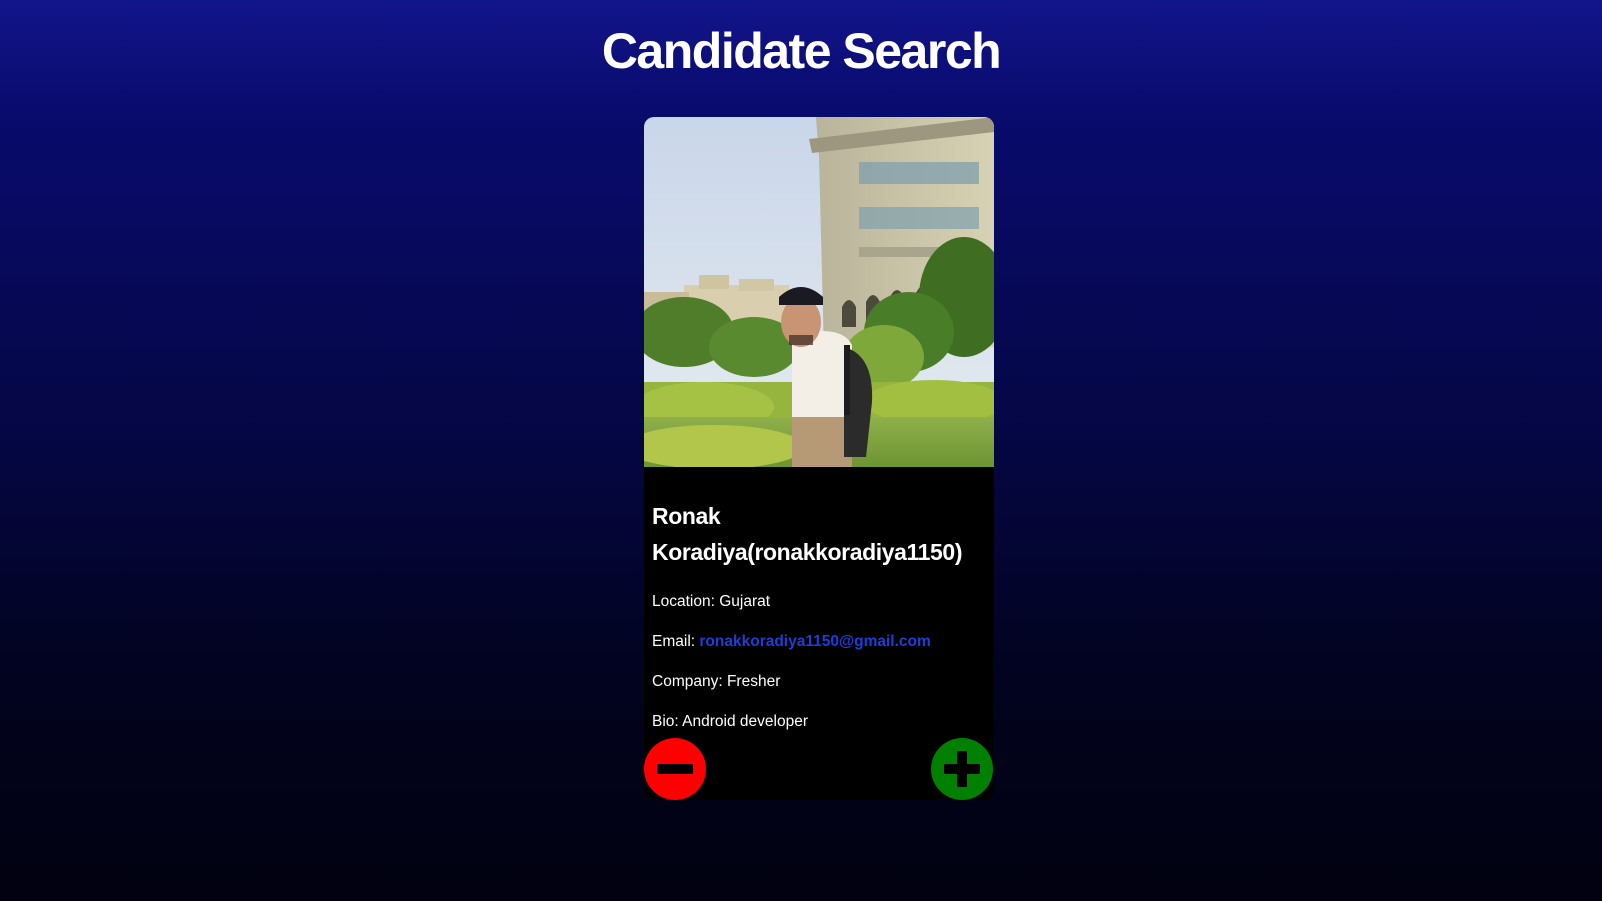 The width and height of the screenshot is (1602, 901). I want to click on candidate-bio: Bio: Android developer, so click(819, 722).